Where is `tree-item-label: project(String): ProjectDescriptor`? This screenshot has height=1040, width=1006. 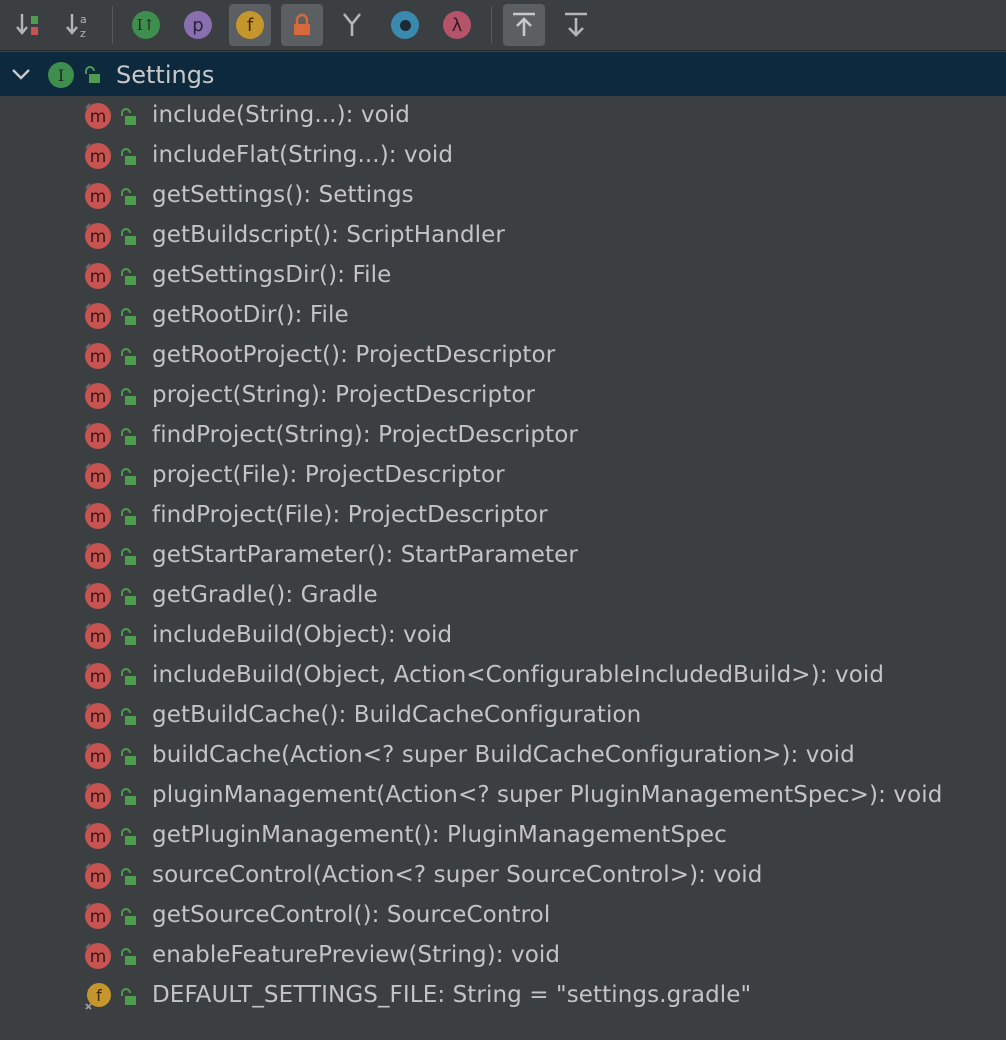
tree-item-label: project(String): ProjectDescriptor is located at coordinates (344, 395).